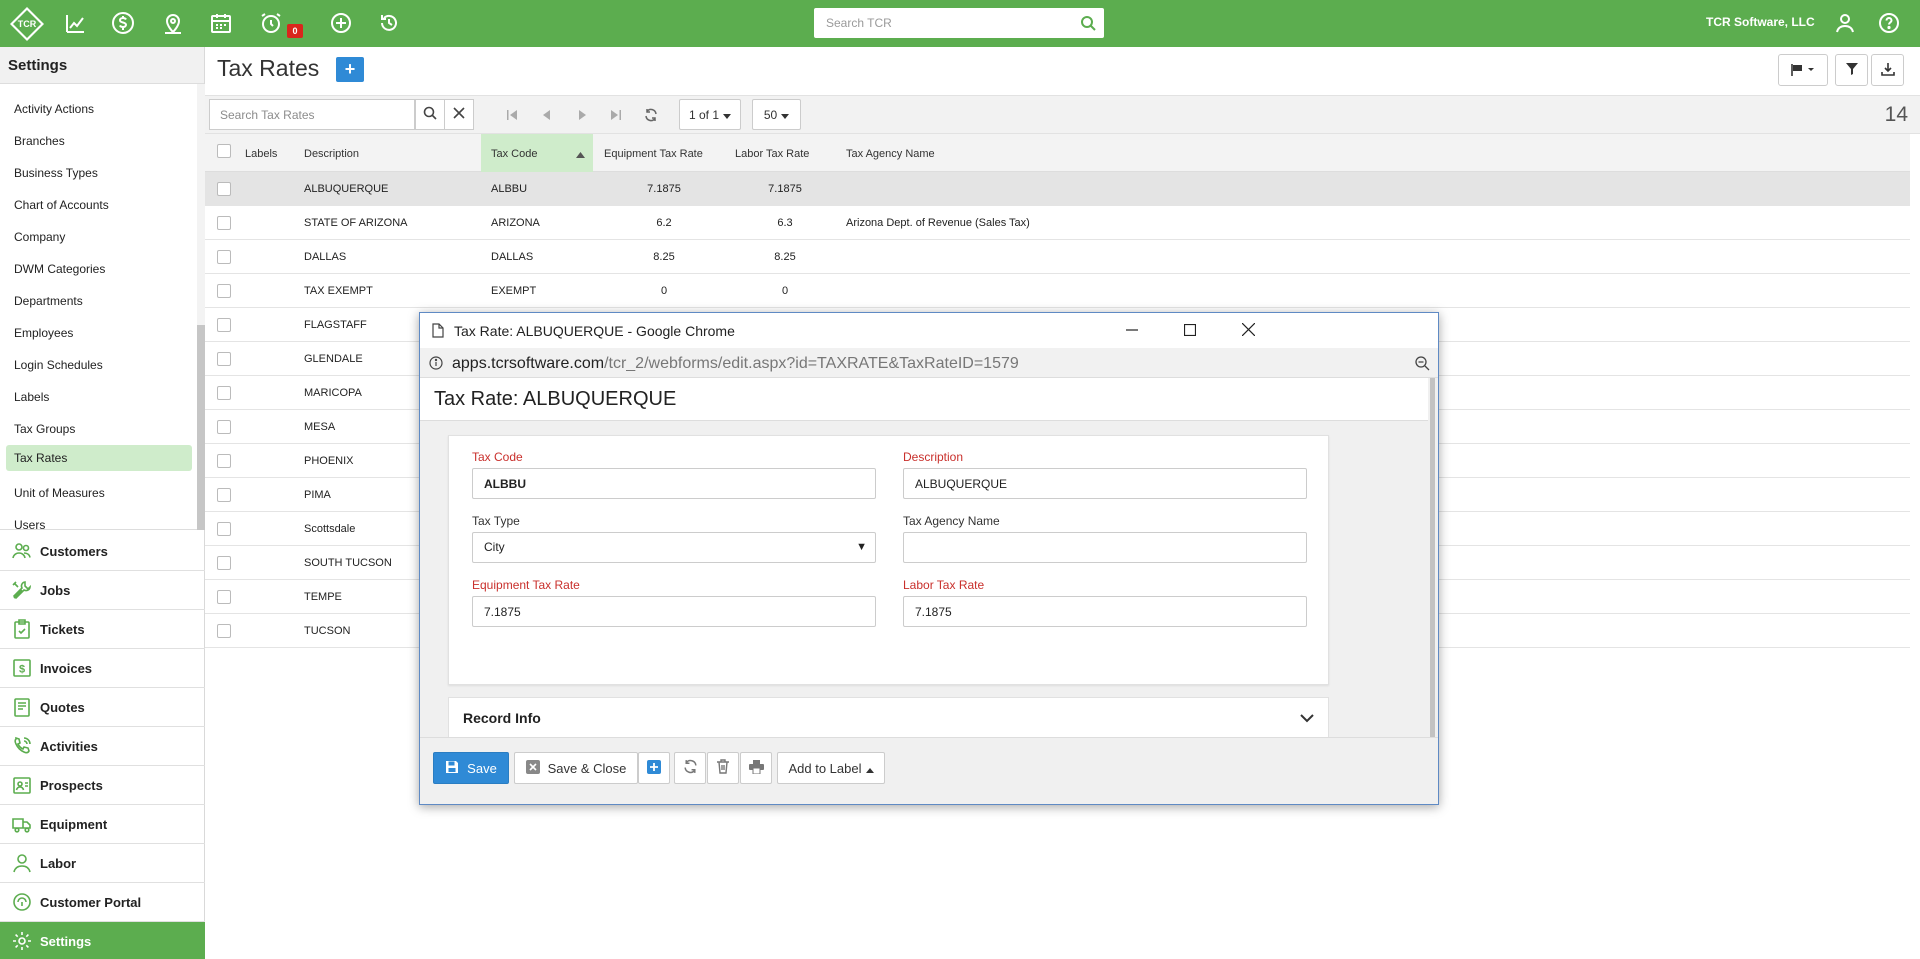  I want to click on labor-rate-input, so click(1105, 611).